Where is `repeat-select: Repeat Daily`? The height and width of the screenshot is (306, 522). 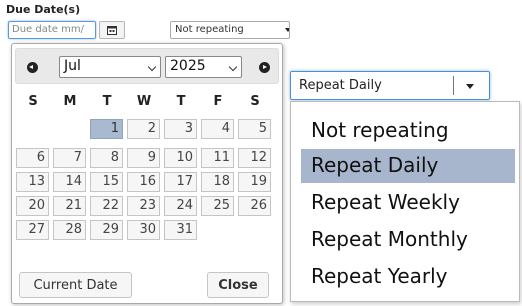 repeat-select: Repeat Daily is located at coordinates (390, 85).